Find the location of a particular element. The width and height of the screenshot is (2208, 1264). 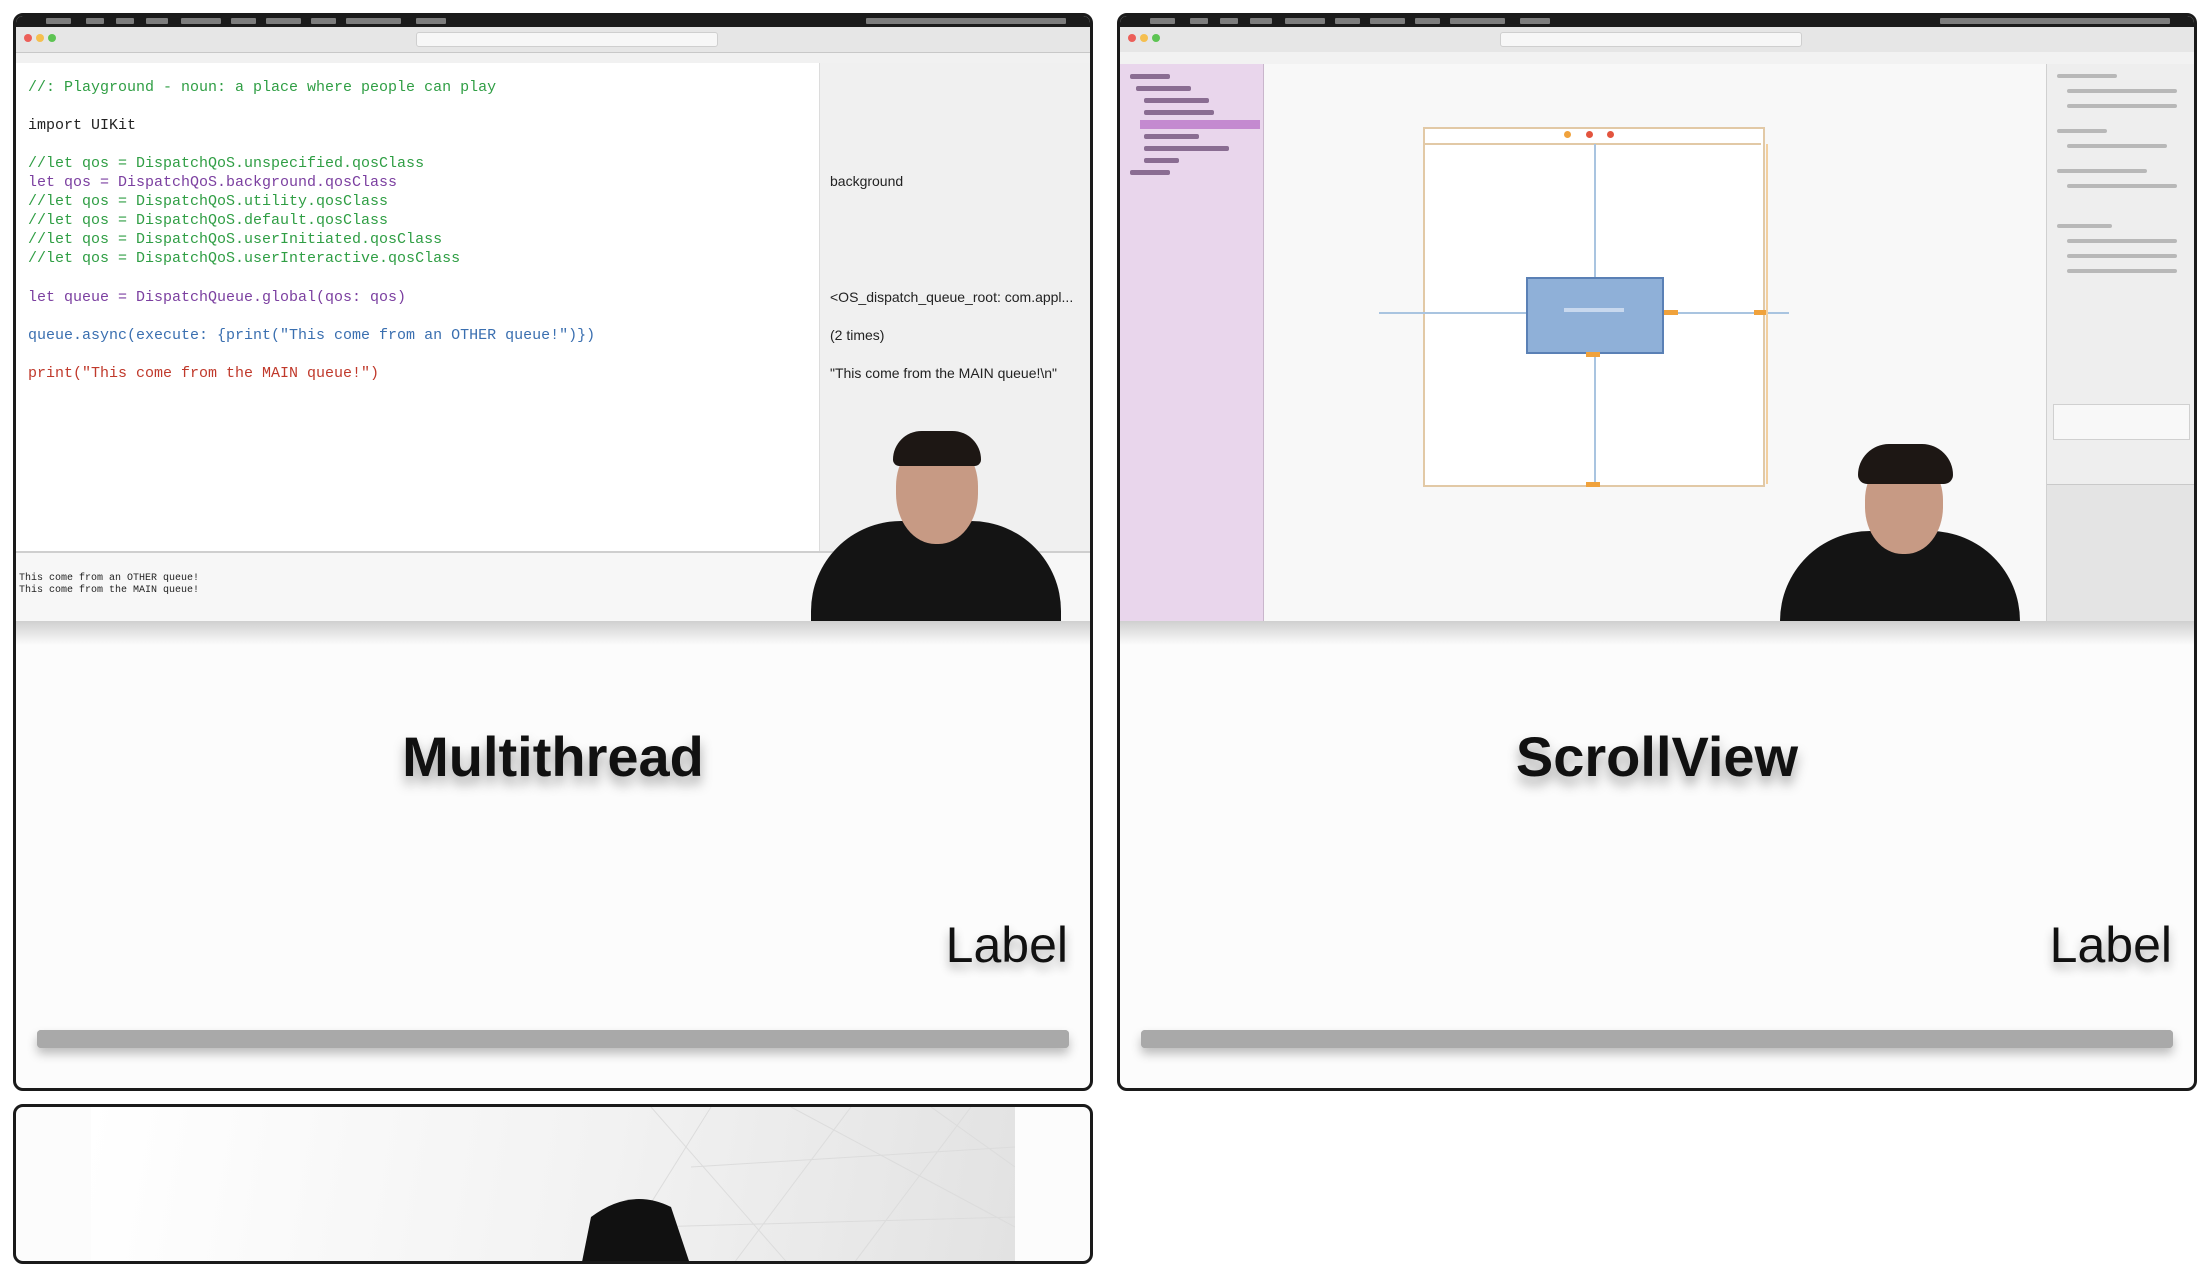

code-line: //let qos = DispatchQoS.utility.qosClass is located at coordinates (208, 201).